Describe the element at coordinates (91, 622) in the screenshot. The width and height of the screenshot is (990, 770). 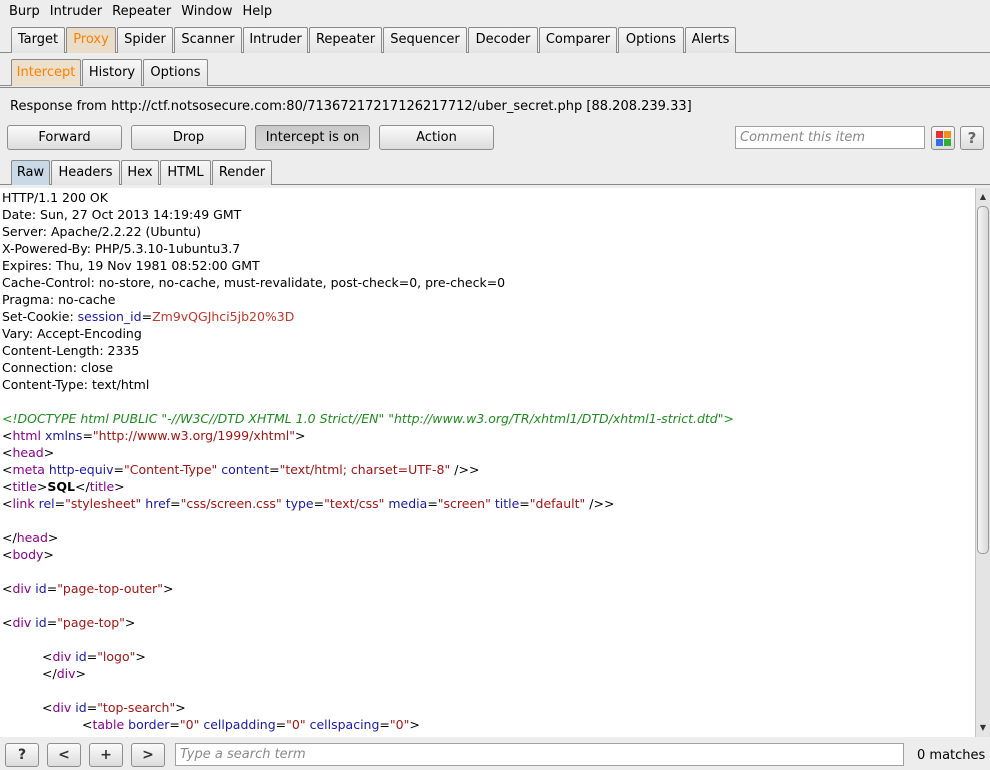
I see `attr-value: "page-top"` at that location.